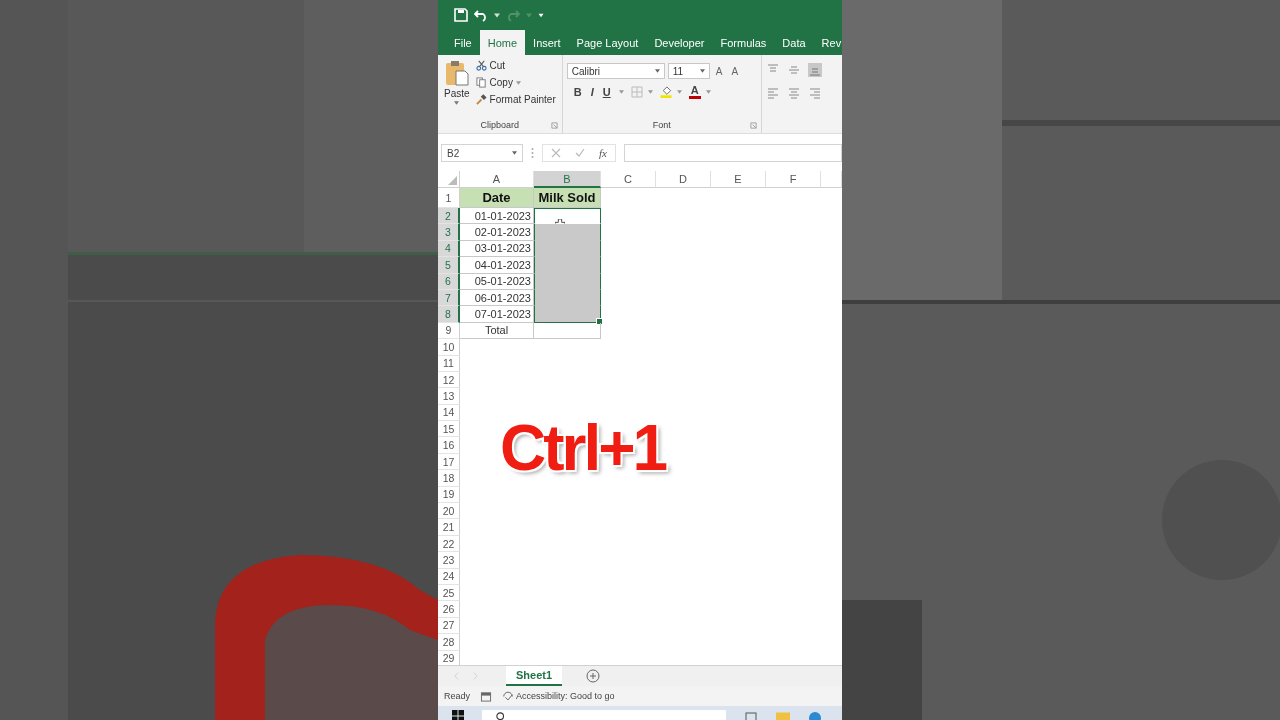  Describe the element at coordinates (615, 71) in the screenshot. I see `font-name-field: Calibri` at that location.